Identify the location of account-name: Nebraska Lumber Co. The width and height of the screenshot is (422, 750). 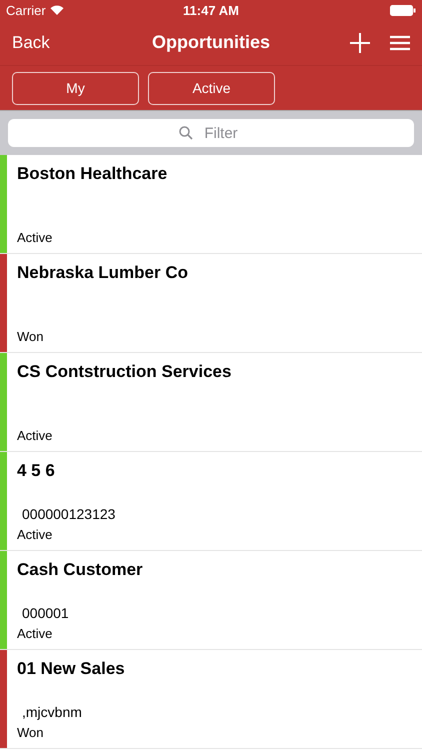
(103, 273).